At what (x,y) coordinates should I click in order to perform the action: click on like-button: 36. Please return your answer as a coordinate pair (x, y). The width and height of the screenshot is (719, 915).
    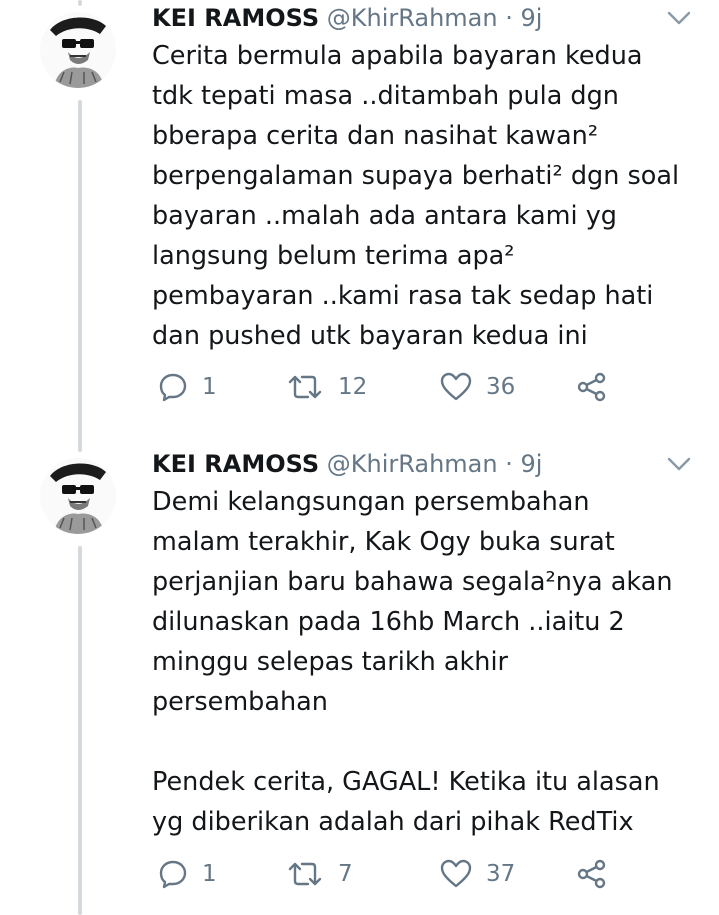
    Looking at the image, I should click on (477, 387).